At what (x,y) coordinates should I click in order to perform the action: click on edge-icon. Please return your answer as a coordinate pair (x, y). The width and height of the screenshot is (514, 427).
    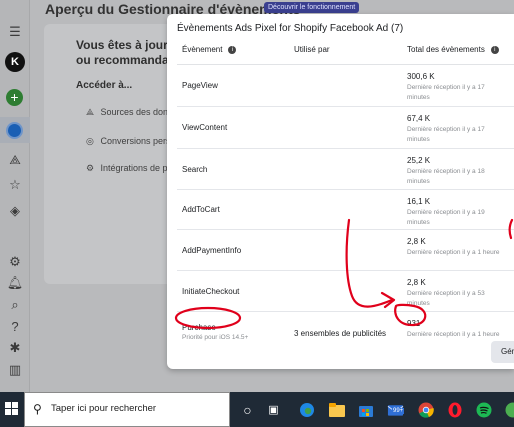
    Looking at the image, I should click on (306, 409).